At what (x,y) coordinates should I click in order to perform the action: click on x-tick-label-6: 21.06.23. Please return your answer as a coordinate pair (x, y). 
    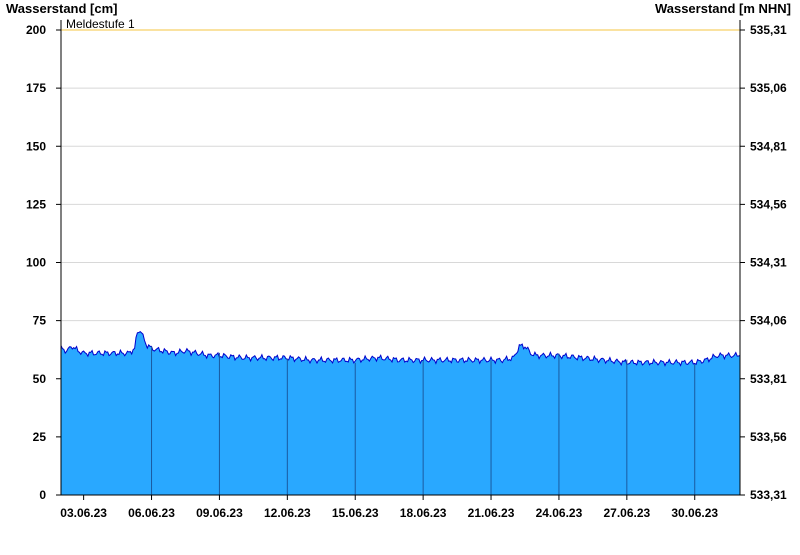
    Looking at the image, I should click on (491, 513).